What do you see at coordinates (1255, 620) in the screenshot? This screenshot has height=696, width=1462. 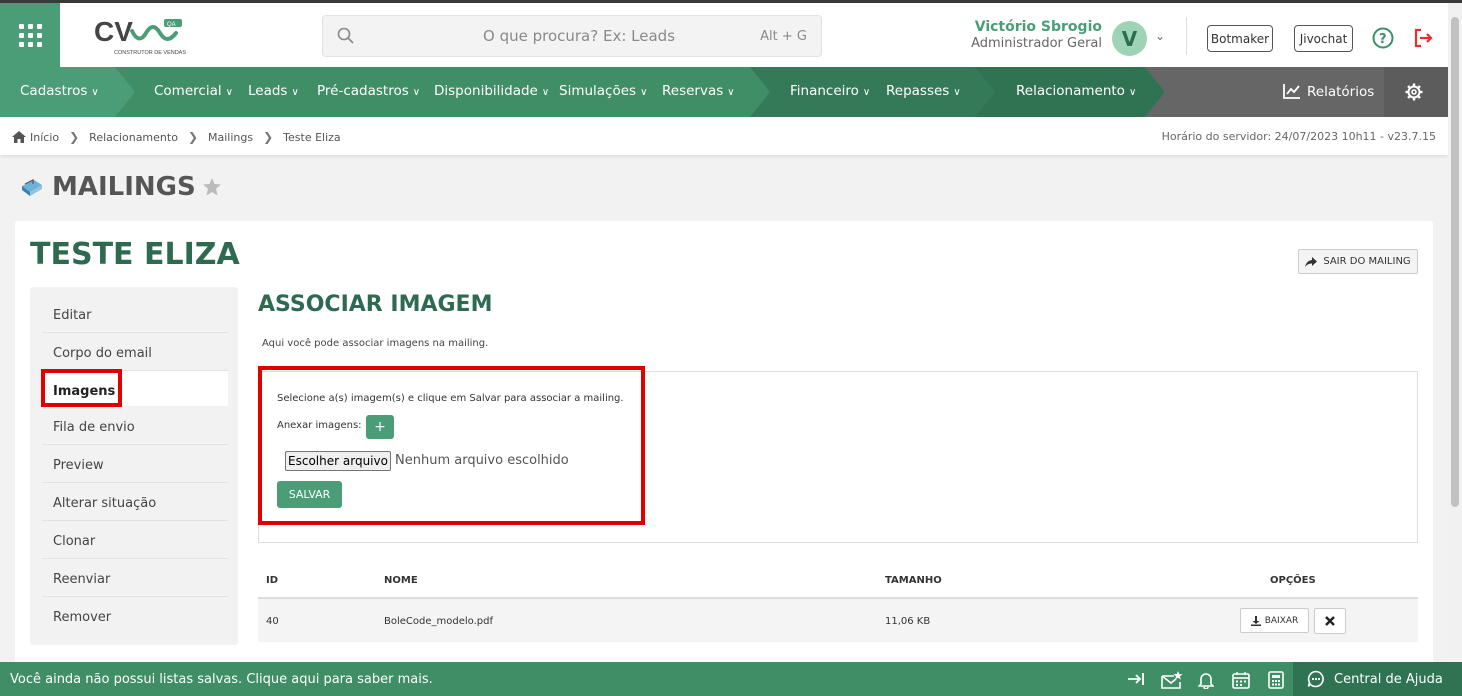 I see `download-icon` at bounding box center [1255, 620].